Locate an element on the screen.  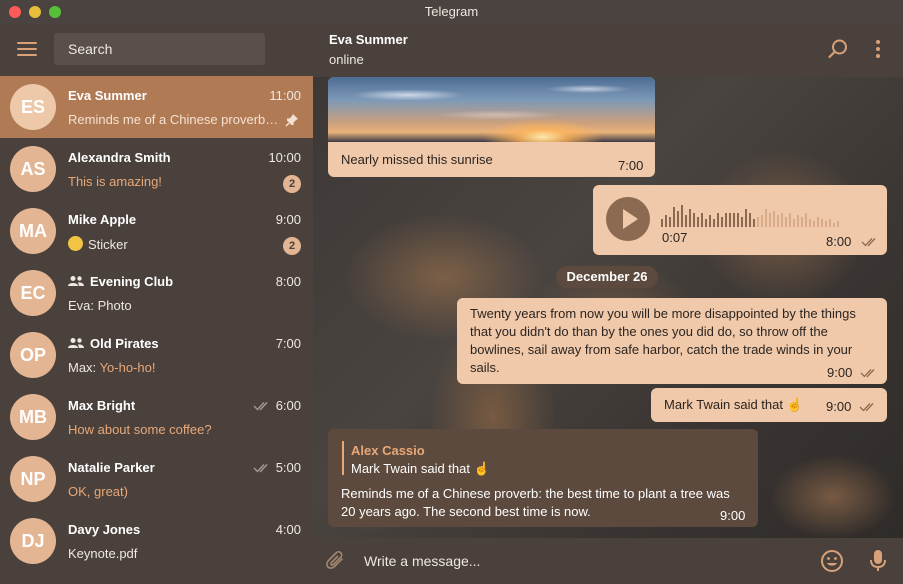
search-input: Search is located at coordinates (159, 49).